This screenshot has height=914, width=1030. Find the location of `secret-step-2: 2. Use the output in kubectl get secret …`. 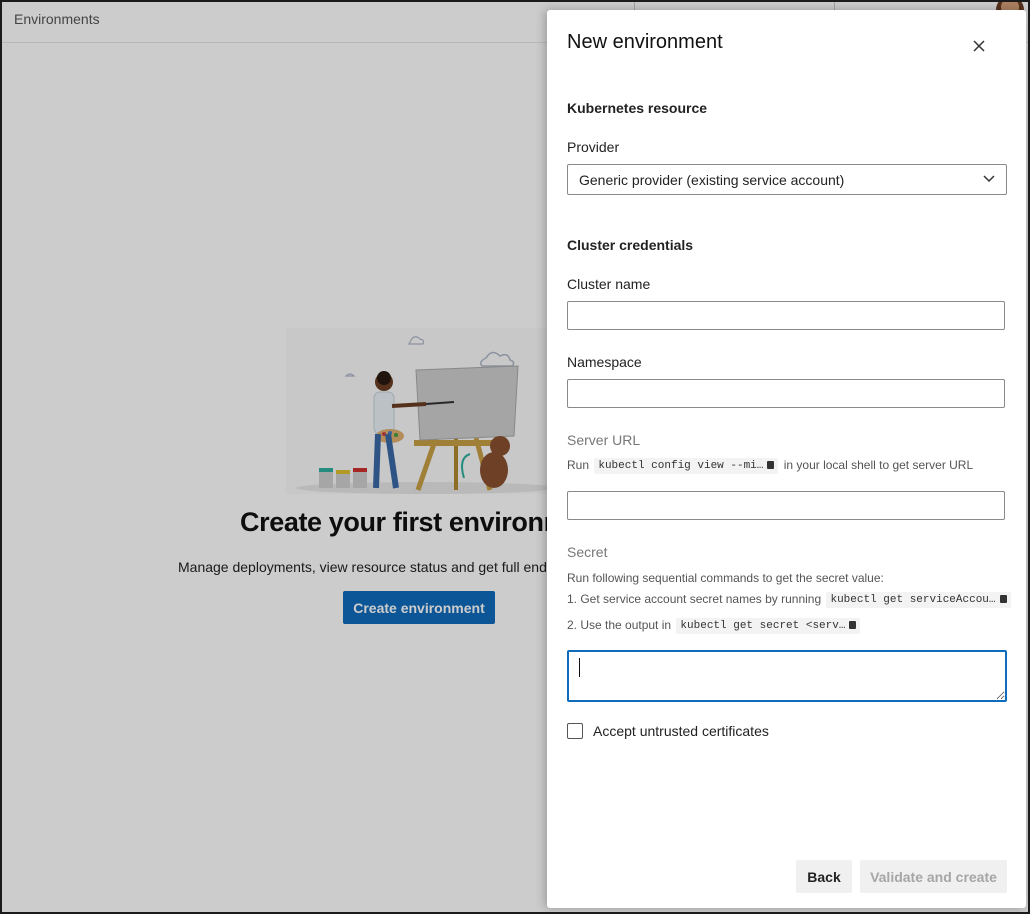

secret-step-2: 2. Use the output in kubectl get secret … is located at coordinates (714, 626).